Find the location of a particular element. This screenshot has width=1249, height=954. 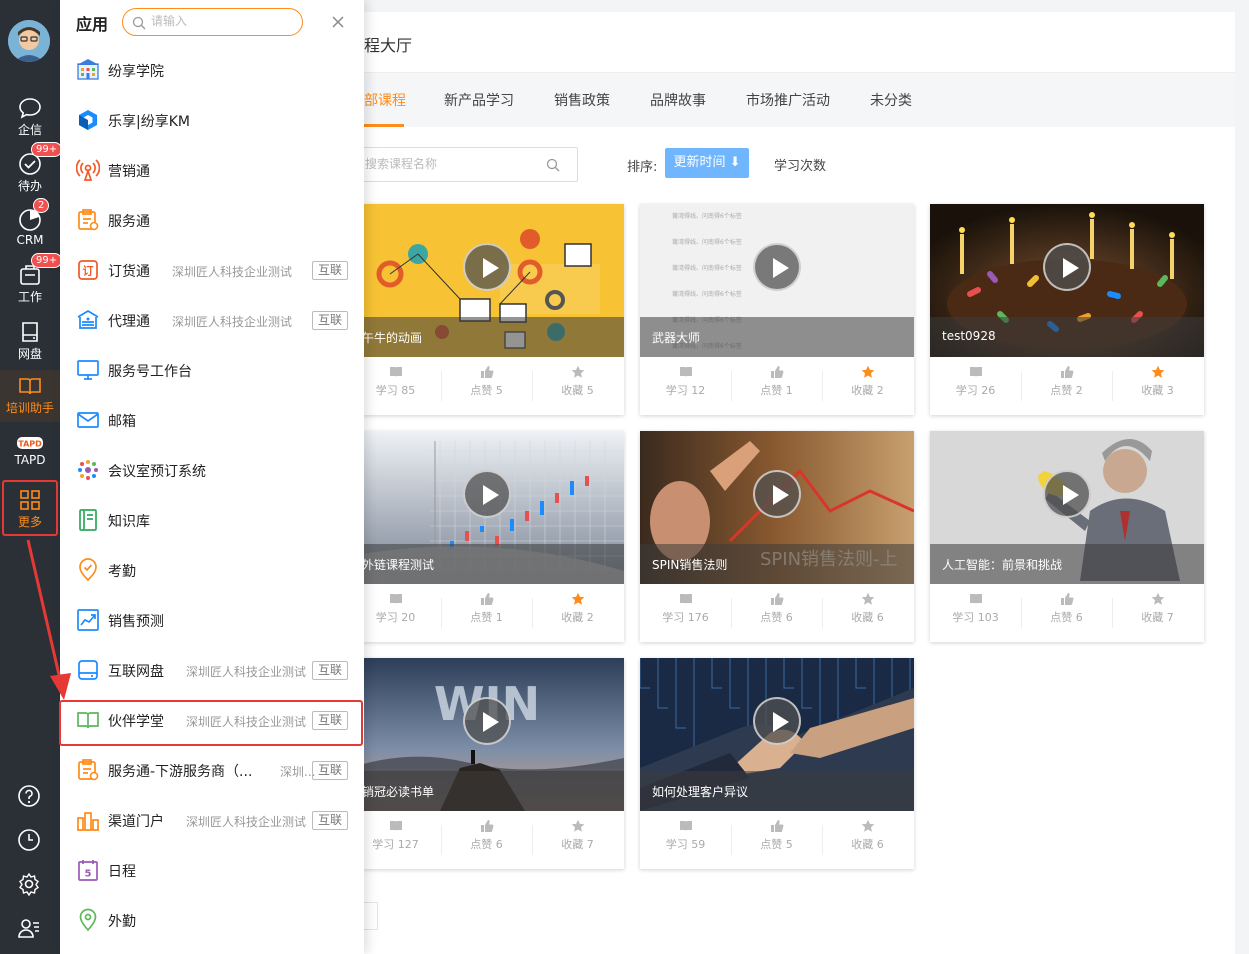

like-count: 点赞 2 is located at coordinates (1066, 381).